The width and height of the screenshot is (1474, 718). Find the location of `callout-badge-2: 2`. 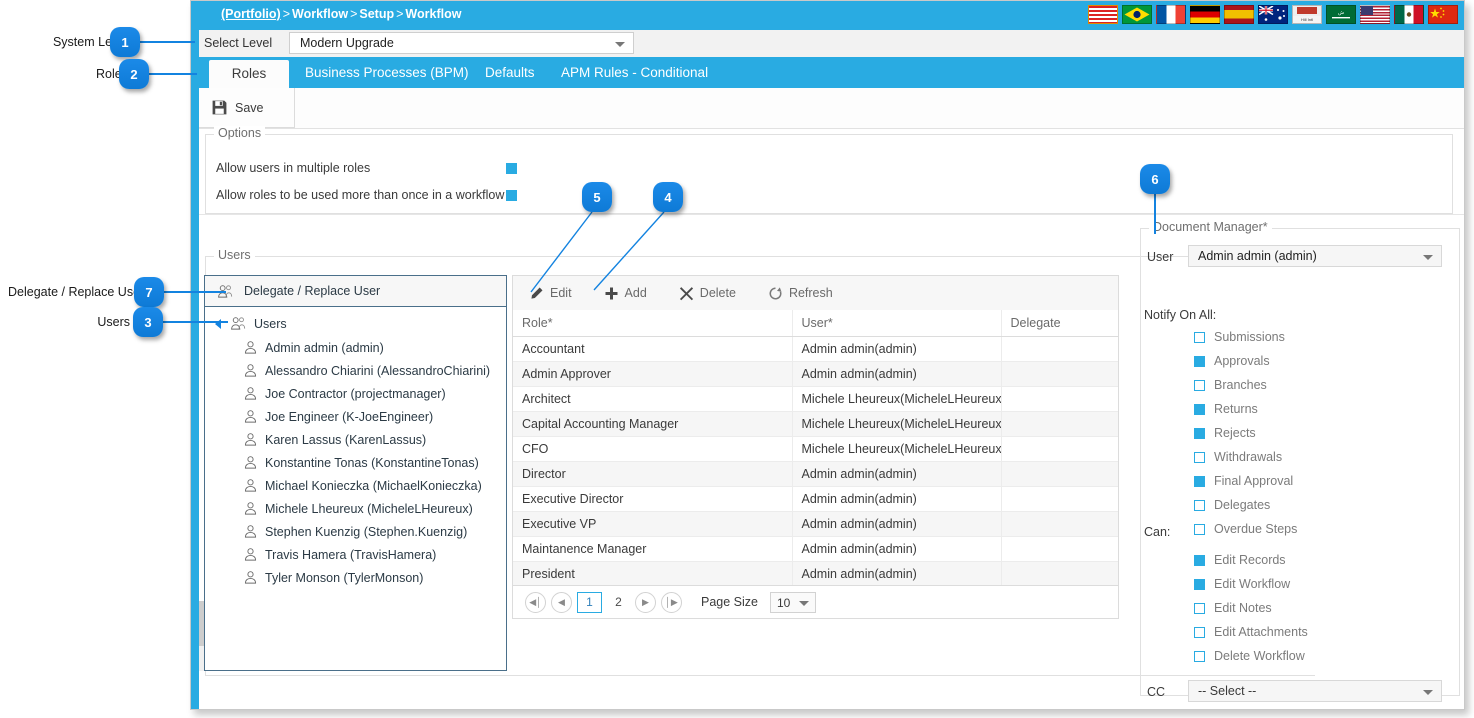

callout-badge-2: 2 is located at coordinates (134, 74).